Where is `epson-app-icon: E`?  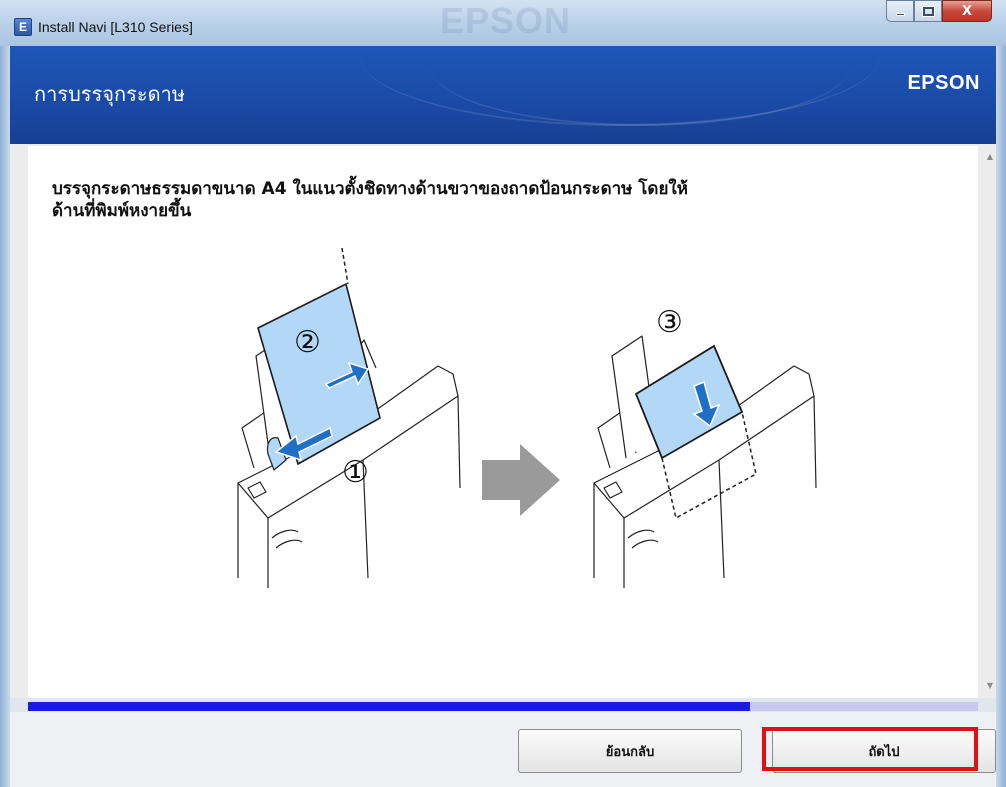
epson-app-icon: E is located at coordinates (23, 27).